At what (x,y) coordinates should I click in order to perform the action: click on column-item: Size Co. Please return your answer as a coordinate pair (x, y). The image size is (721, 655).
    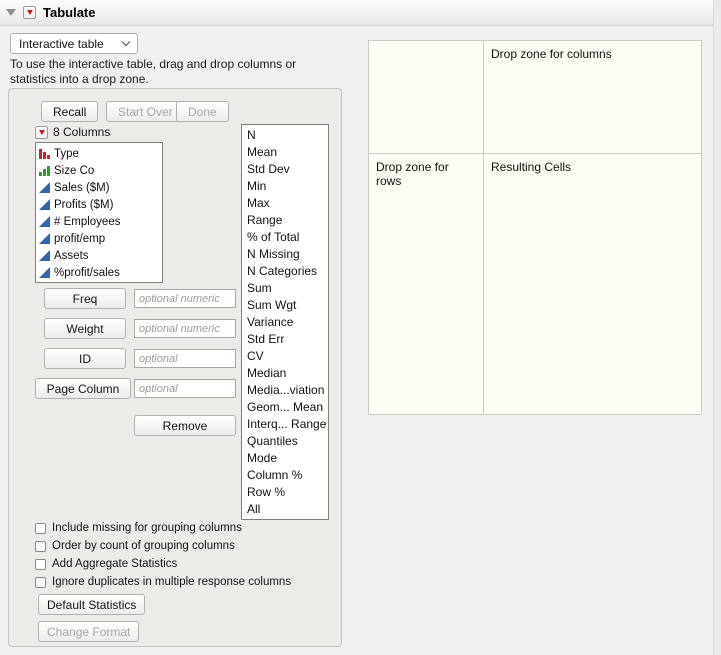
    Looking at the image, I should click on (99, 170).